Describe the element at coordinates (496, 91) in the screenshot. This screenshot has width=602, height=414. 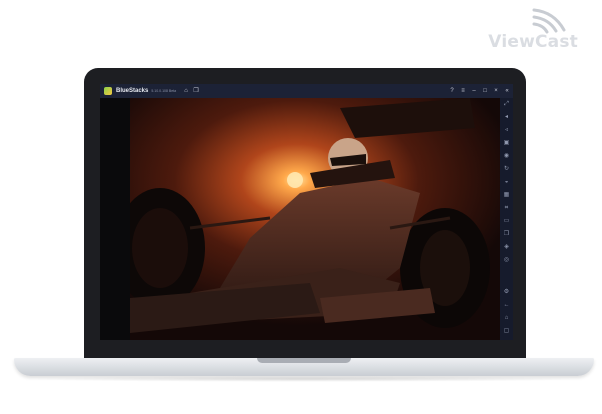
I see `close-icon: ×` at that location.